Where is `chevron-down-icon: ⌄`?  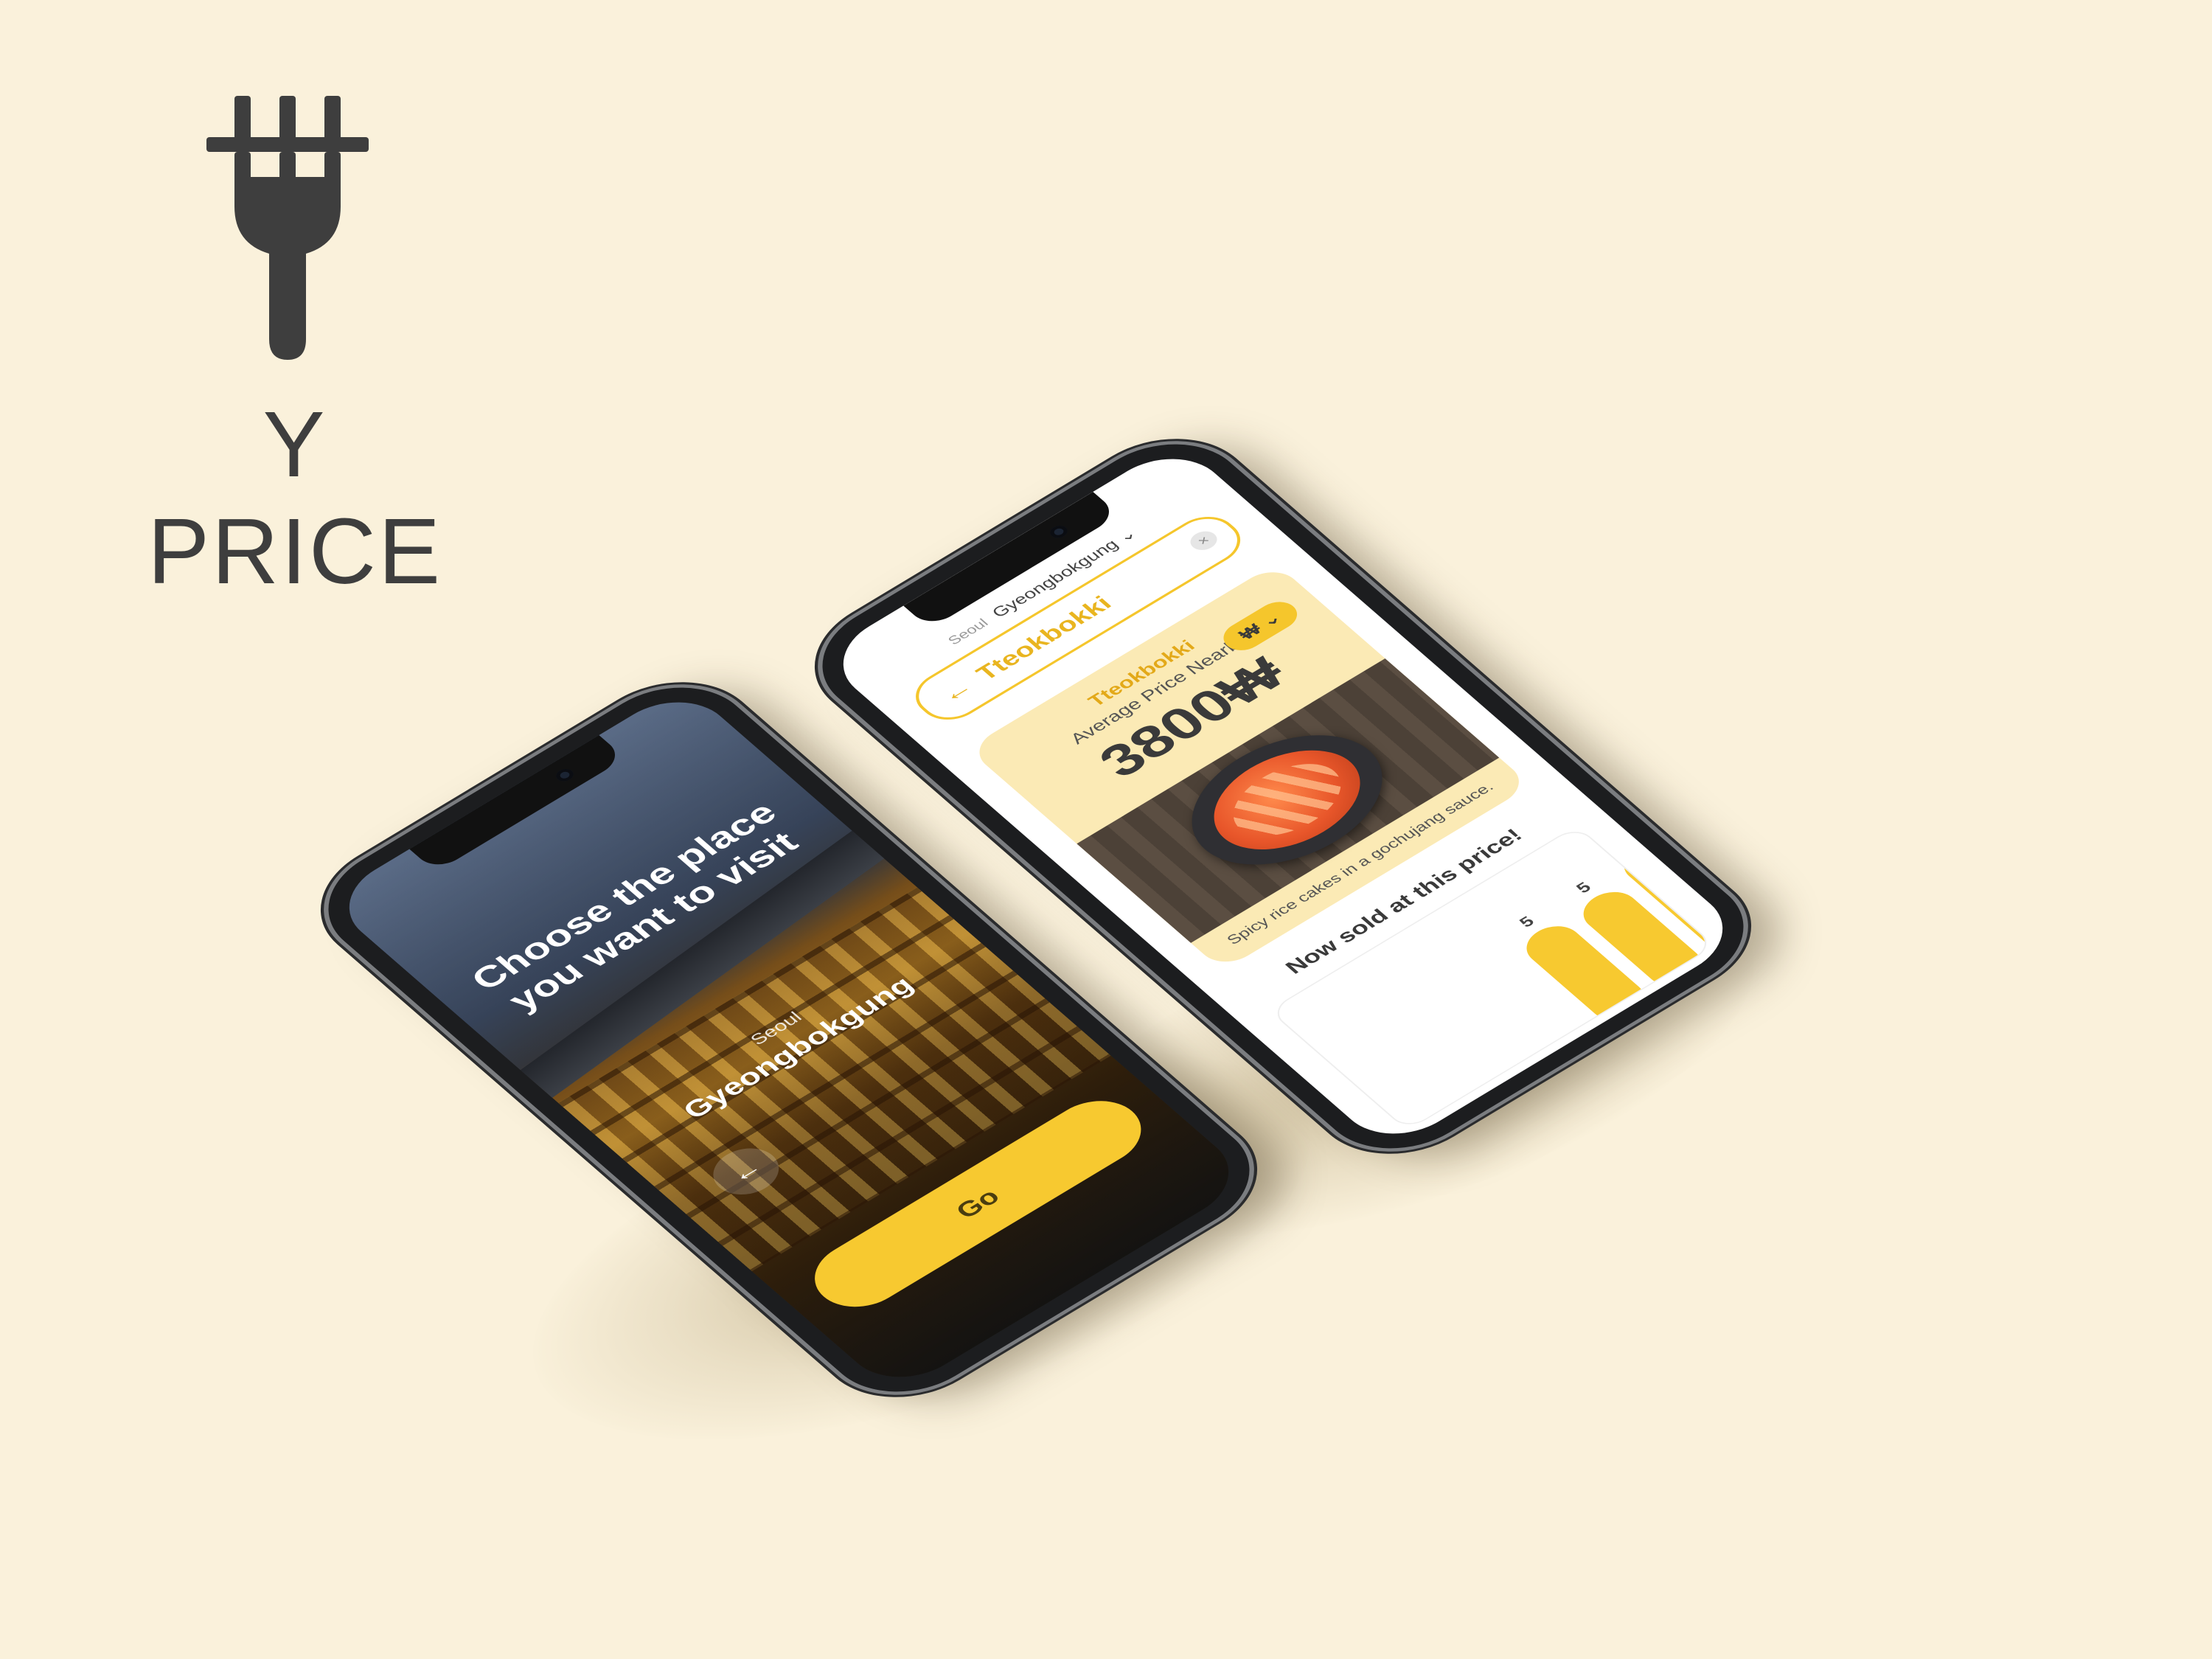 chevron-down-icon: ⌄ is located at coordinates (1127, 535).